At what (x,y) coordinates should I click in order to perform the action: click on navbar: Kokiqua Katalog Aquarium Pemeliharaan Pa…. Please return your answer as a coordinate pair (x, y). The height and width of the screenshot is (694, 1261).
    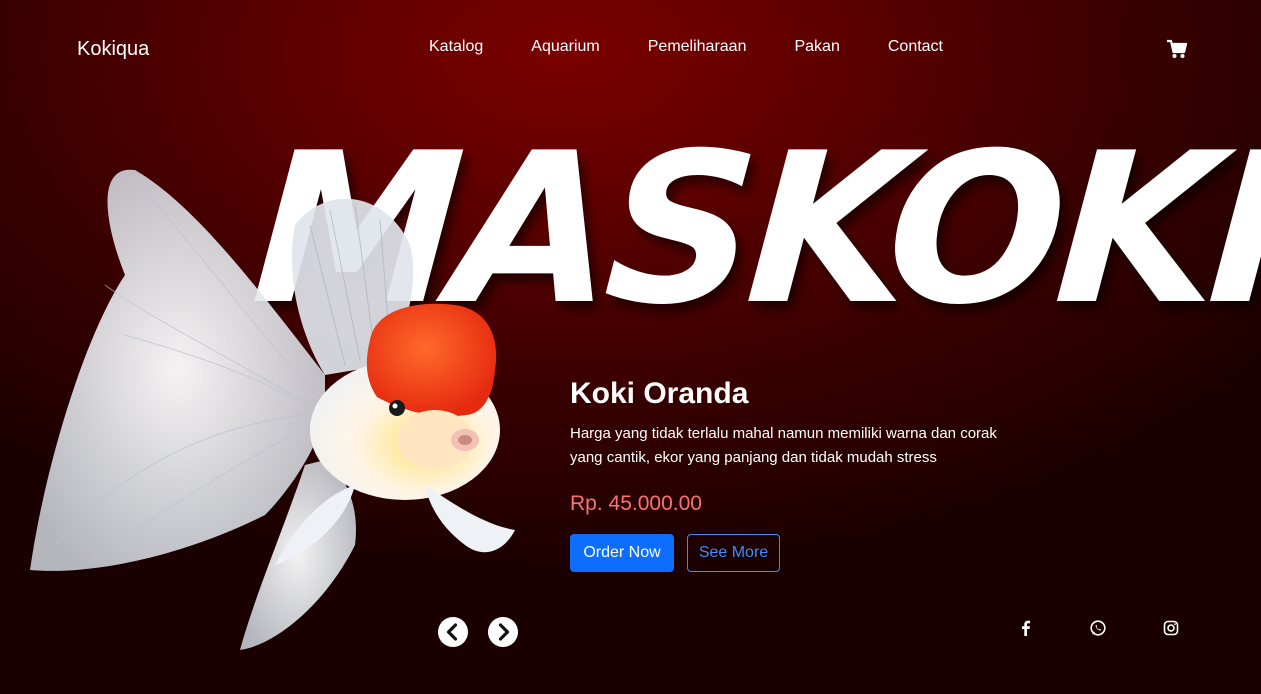
    Looking at the image, I should click on (630, 48).